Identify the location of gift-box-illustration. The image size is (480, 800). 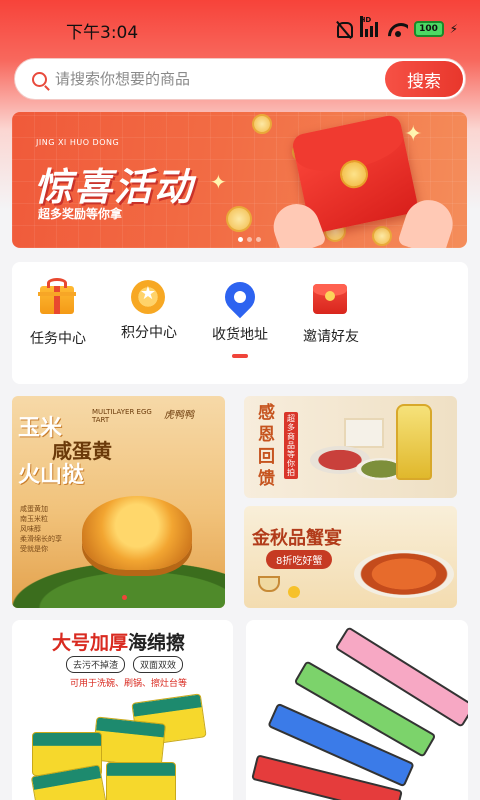
(364, 433).